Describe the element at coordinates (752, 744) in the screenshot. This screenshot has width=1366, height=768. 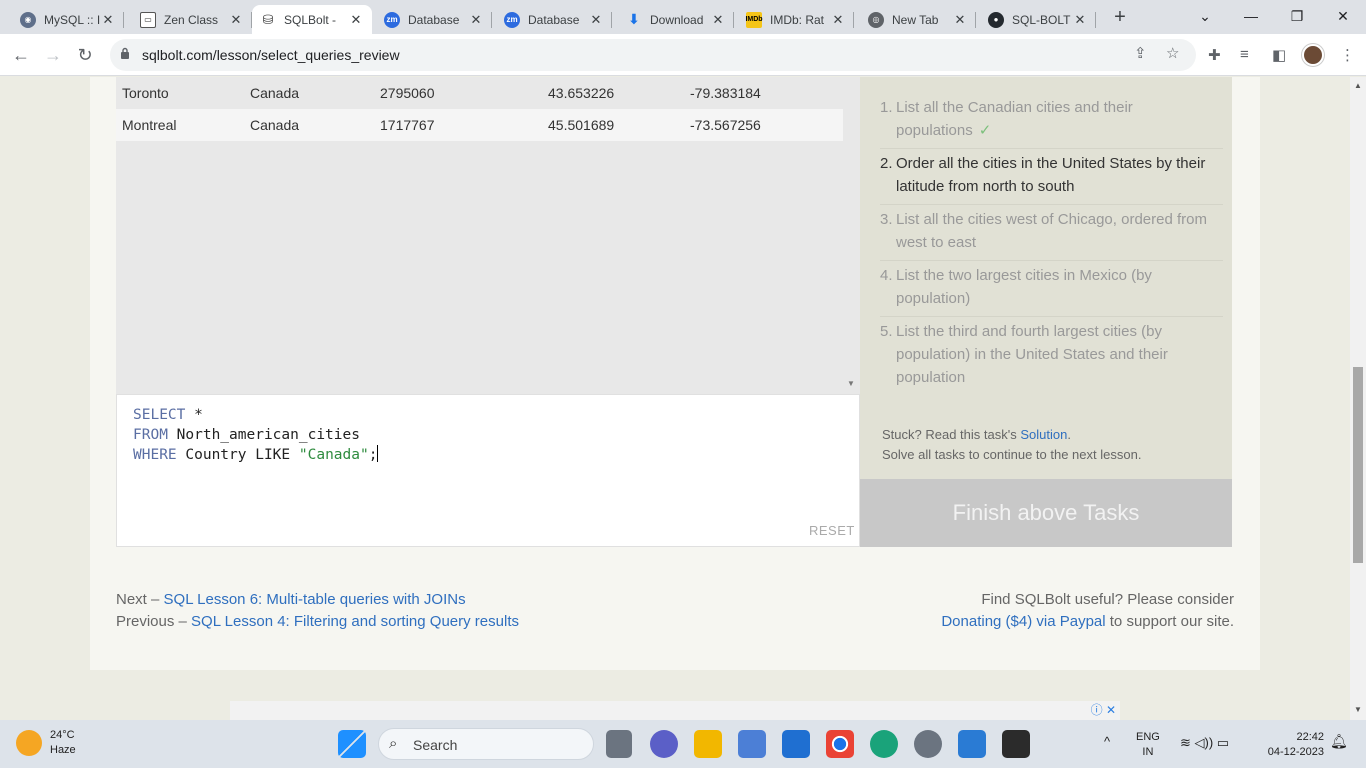
I see `microsoft-store-icon` at that location.